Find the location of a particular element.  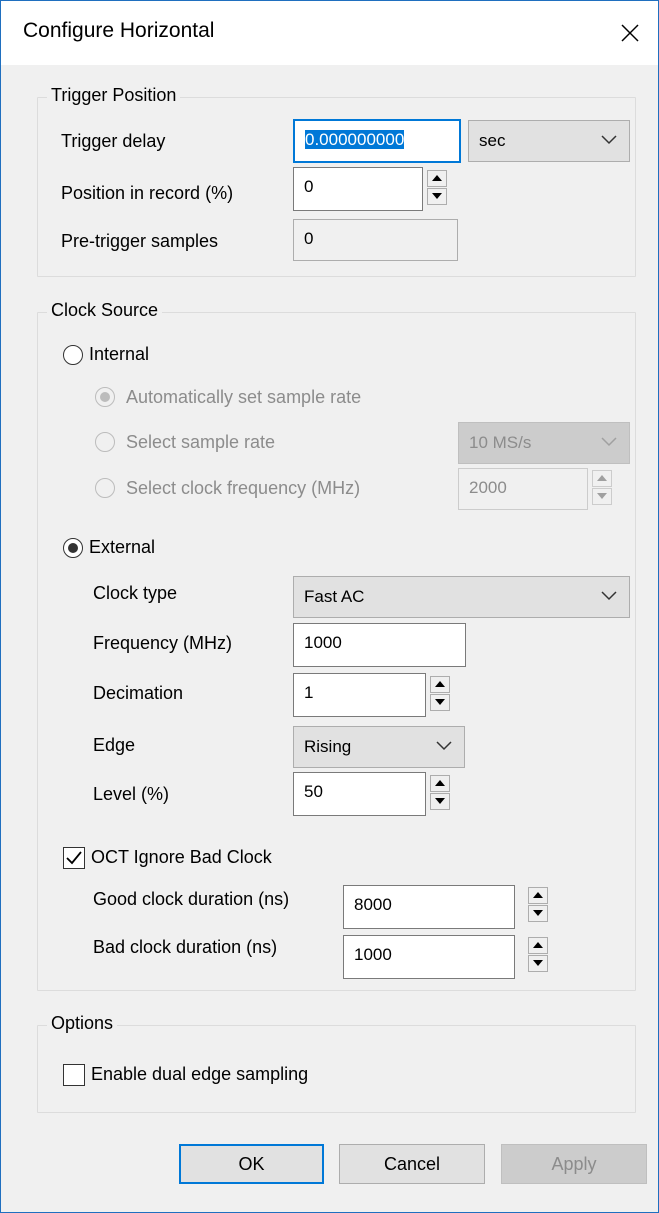

pretrigger-samples-field: 0 is located at coordinates (375, 240).